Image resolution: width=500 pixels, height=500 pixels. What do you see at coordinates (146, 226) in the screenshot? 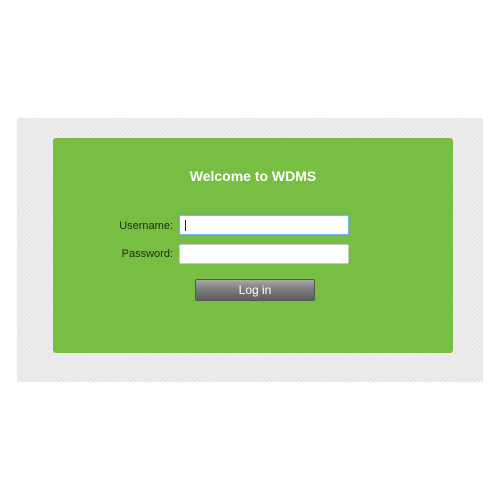
I see `username-label: Username:` at bounding box center [146, 226].